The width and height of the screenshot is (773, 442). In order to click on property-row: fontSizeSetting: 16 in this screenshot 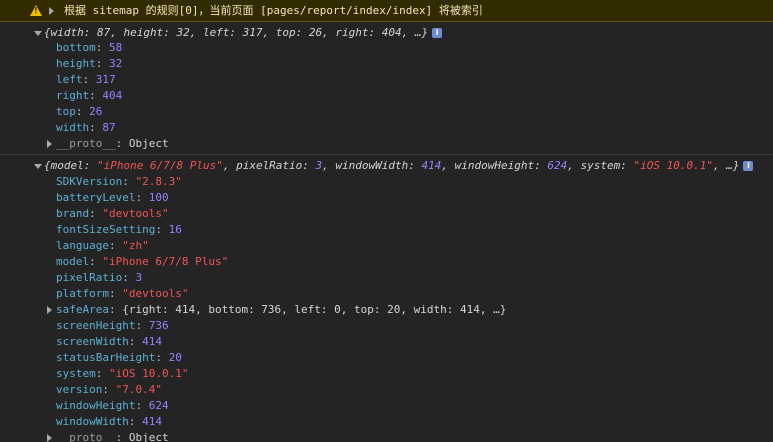, I will do `click(119, 230)`.